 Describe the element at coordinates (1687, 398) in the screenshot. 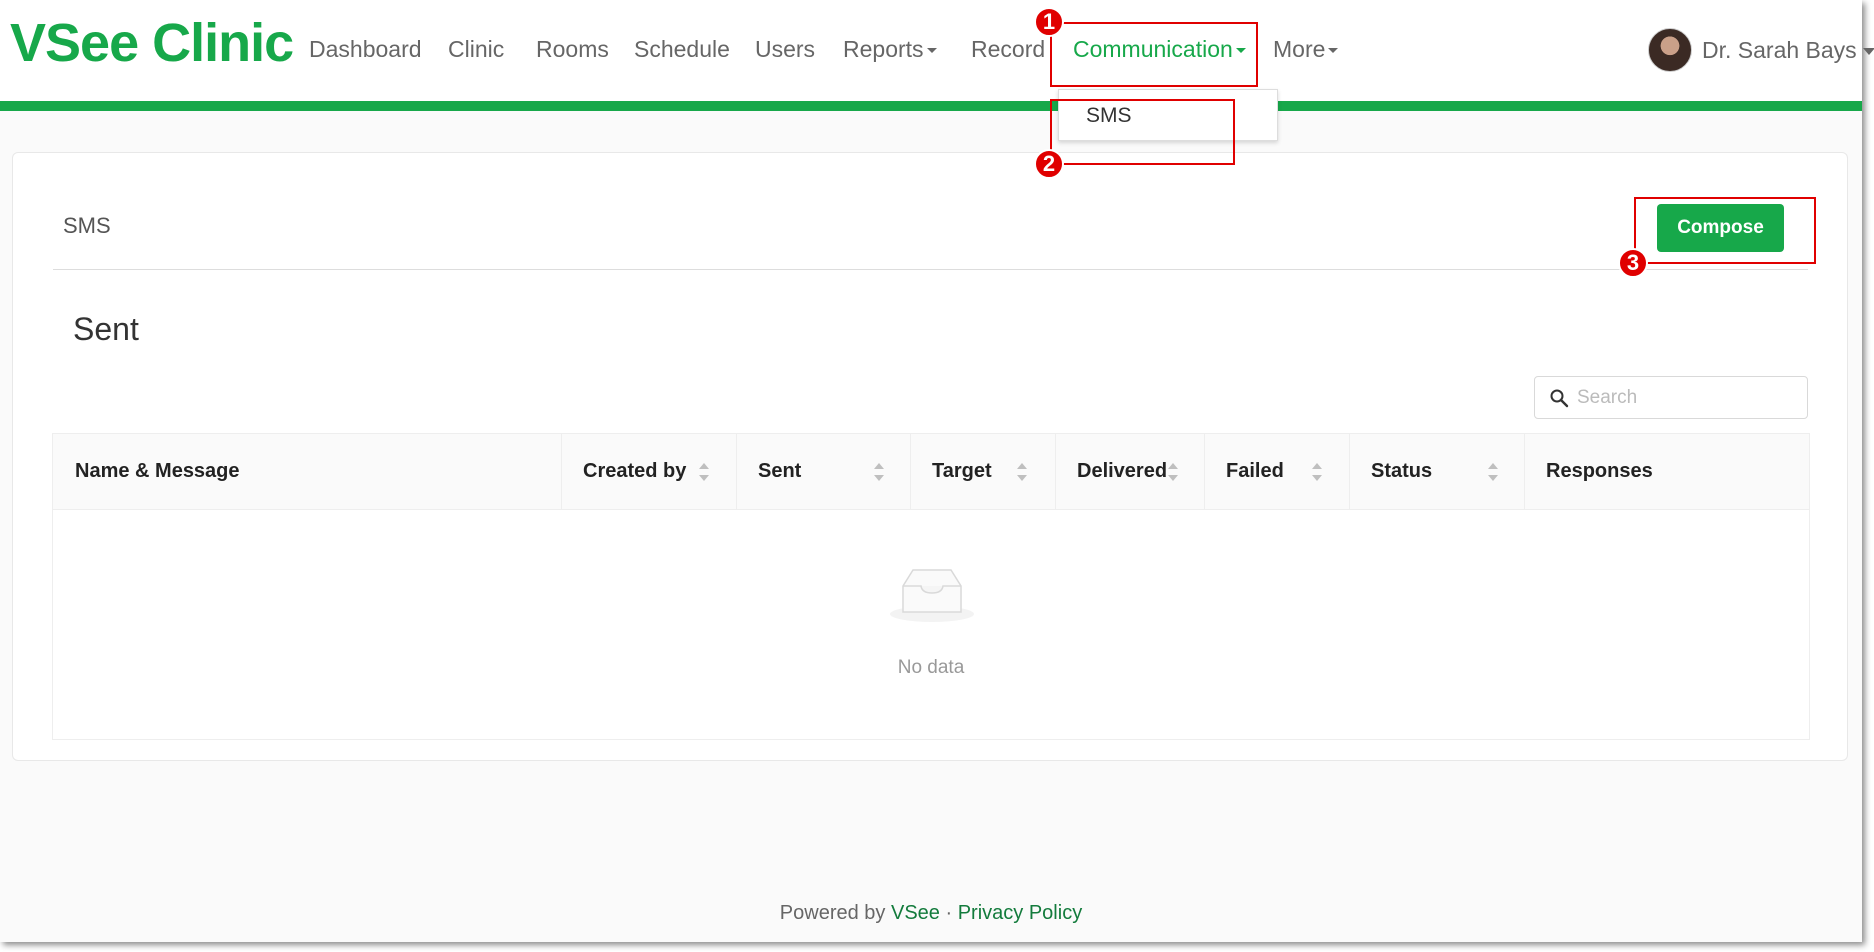

I see `search-input` at that location.